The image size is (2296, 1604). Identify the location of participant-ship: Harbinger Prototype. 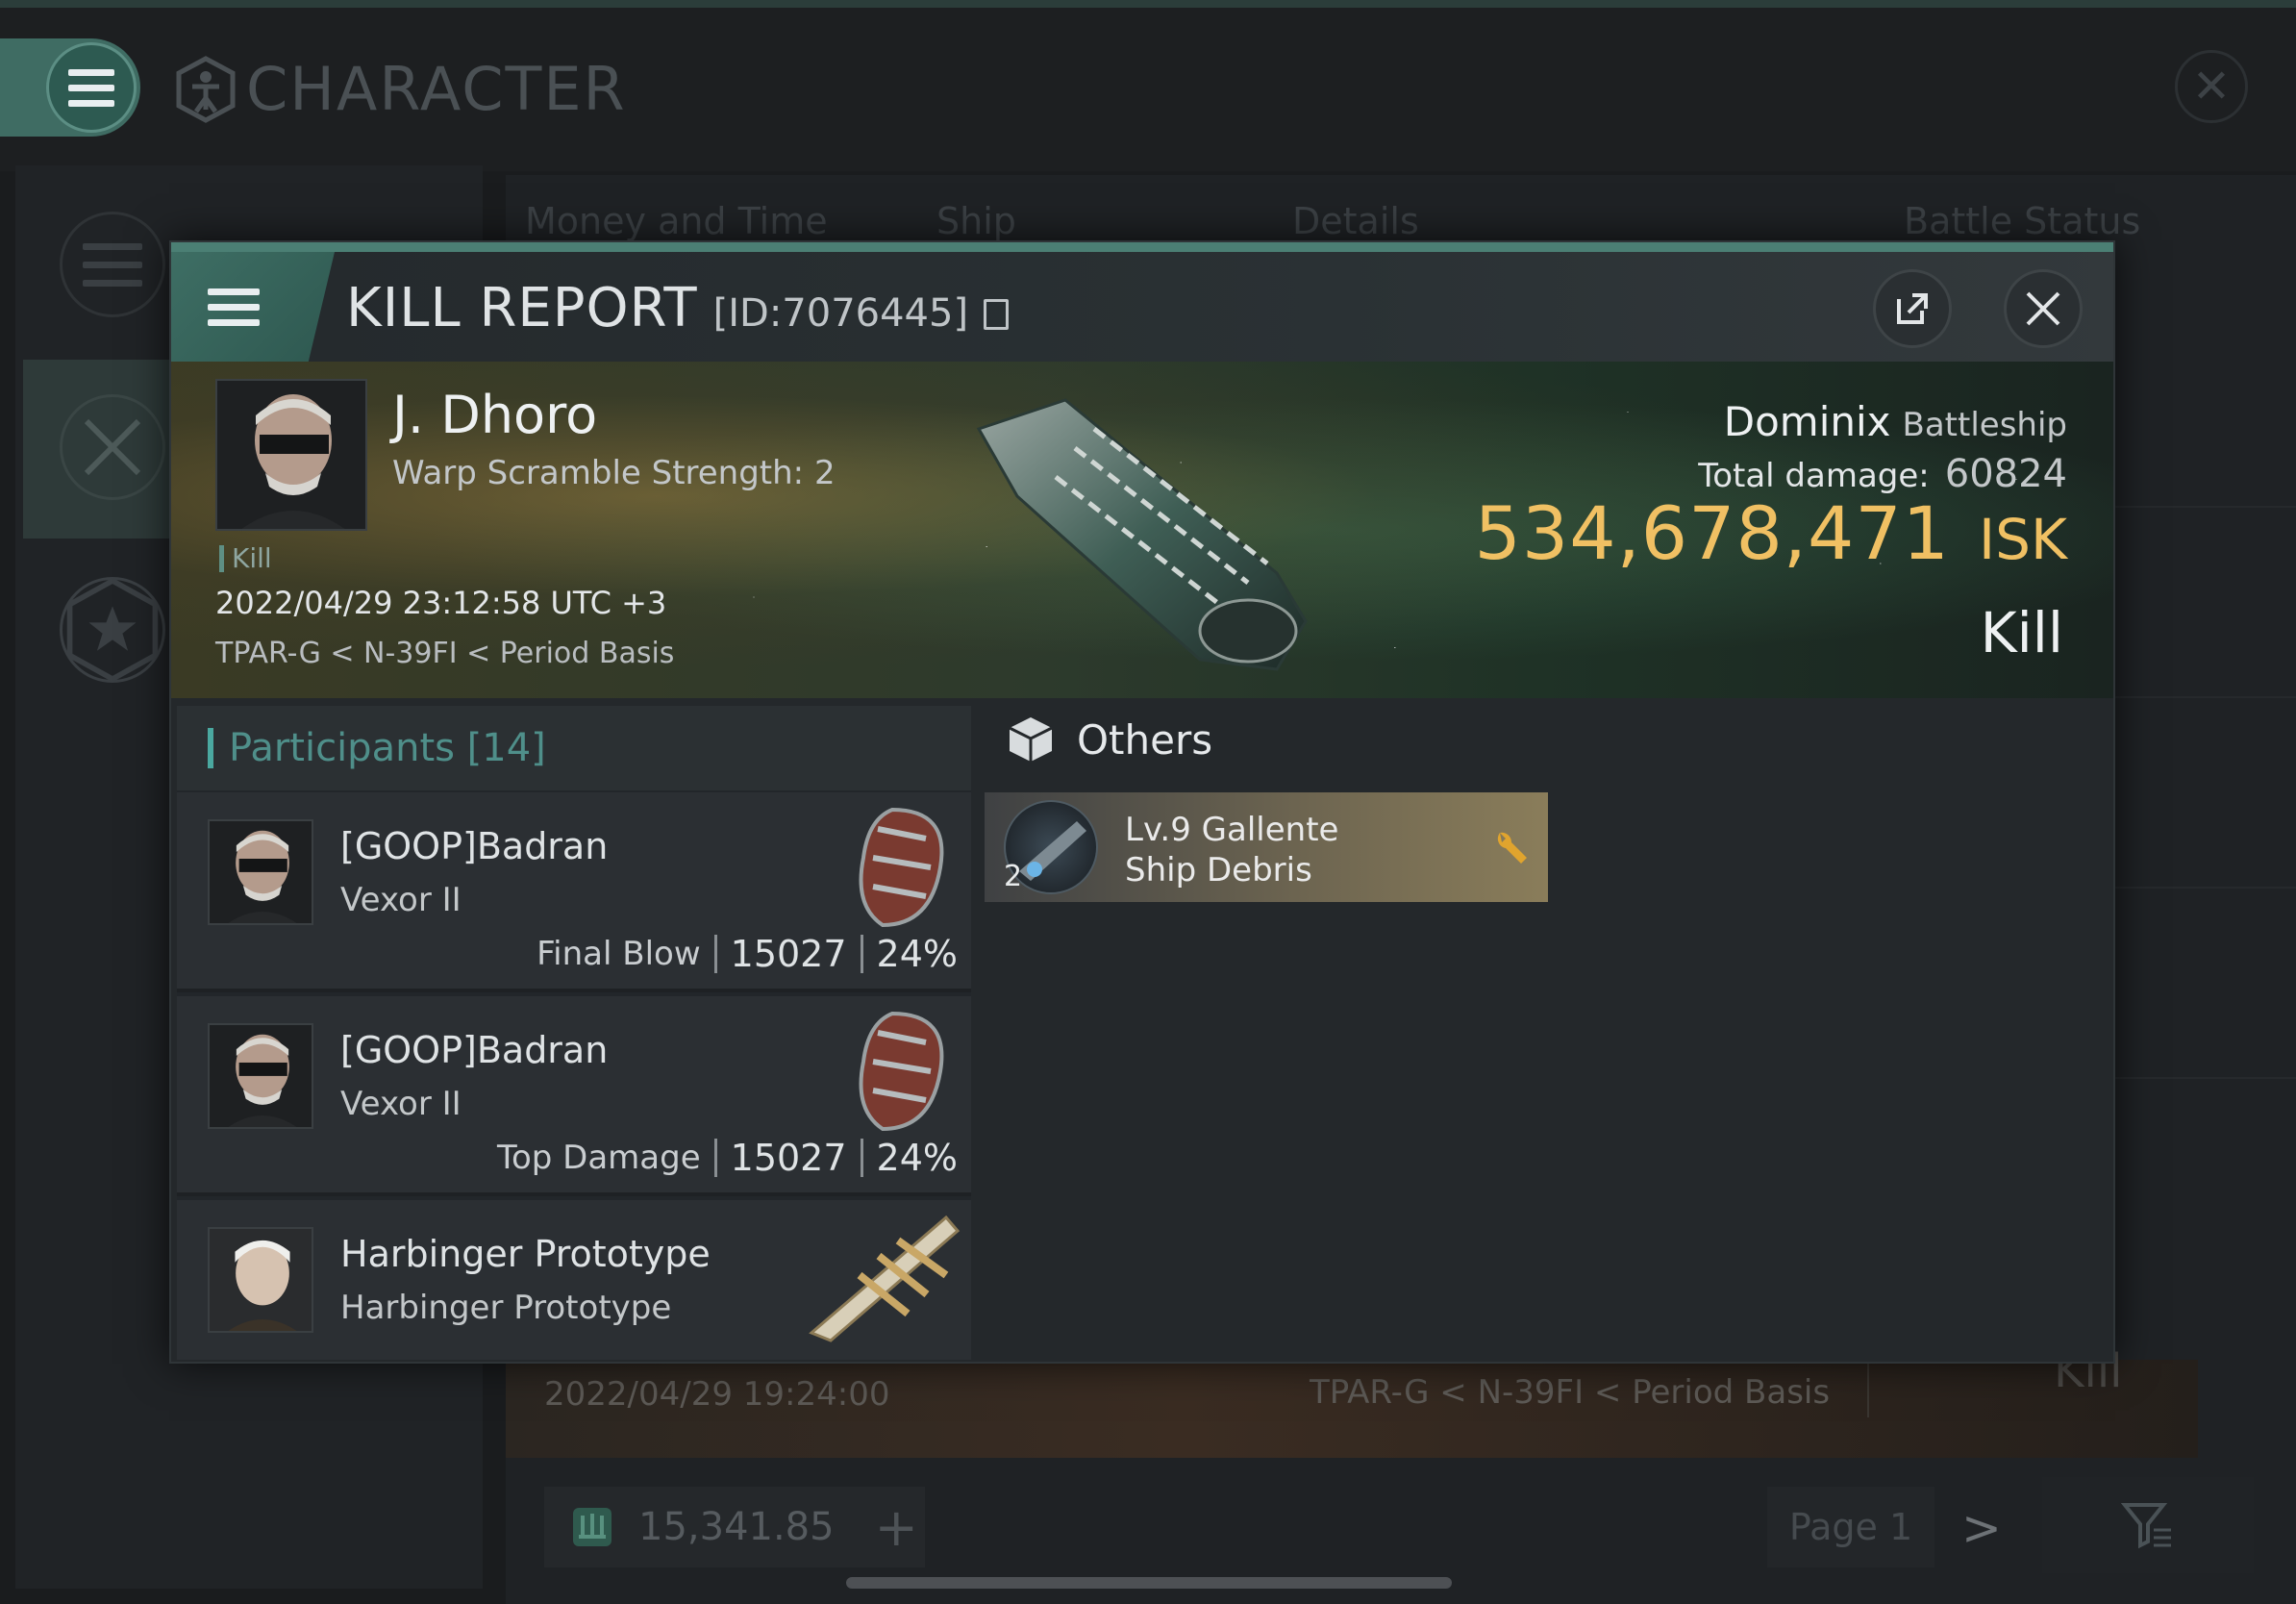
(506, 1308).